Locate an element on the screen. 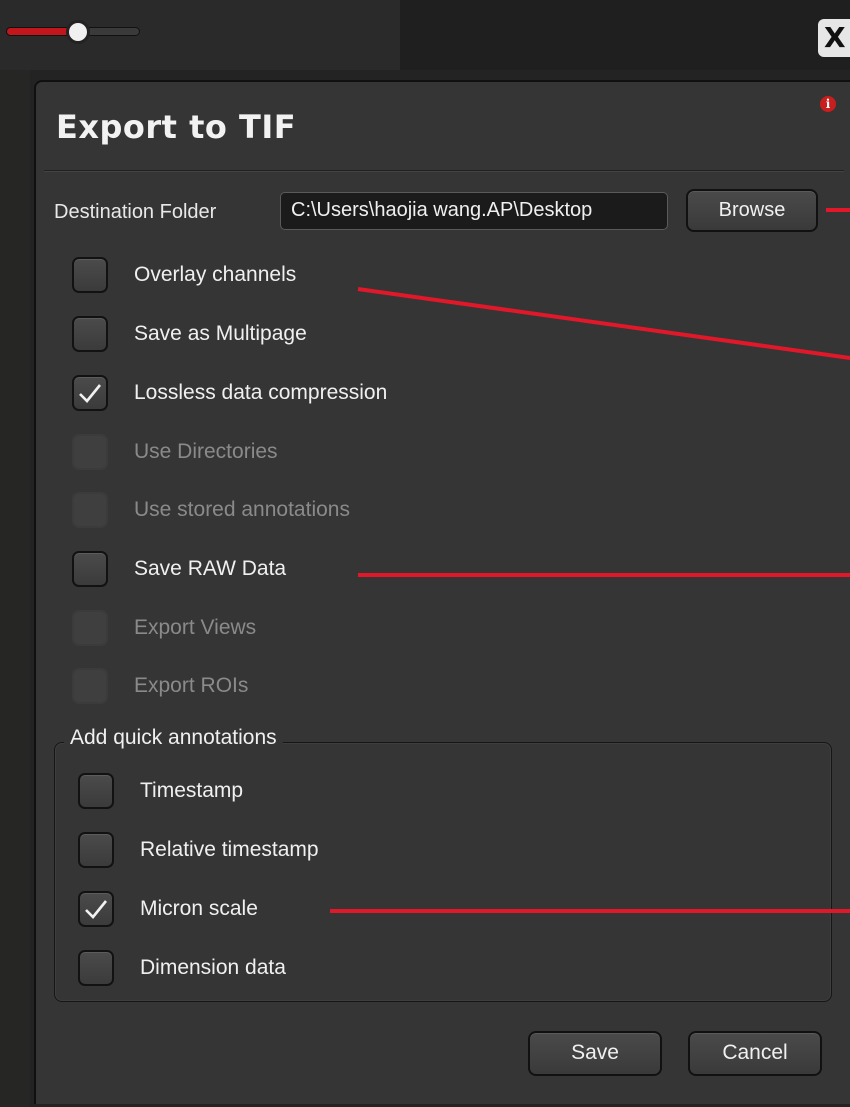 Image resolution: width=850 pixels, height=1107 pixels. top-toolbar: X is located at coordinates (425, 35).